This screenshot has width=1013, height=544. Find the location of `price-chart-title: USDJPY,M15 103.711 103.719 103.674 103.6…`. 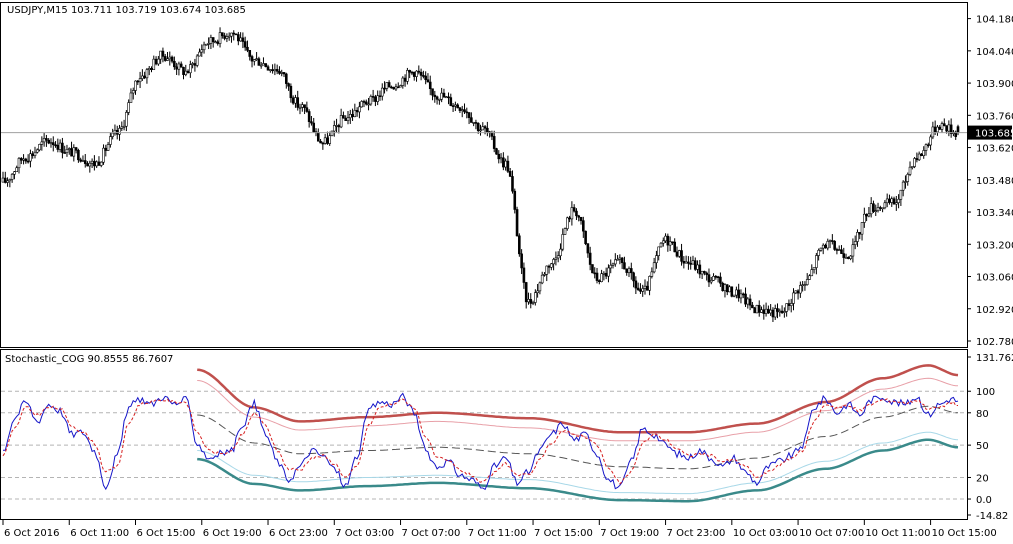

price-chart-title: USDJPY,M15 103.711 103.719 103.674 103.6… is located at coordinates (126, 10).